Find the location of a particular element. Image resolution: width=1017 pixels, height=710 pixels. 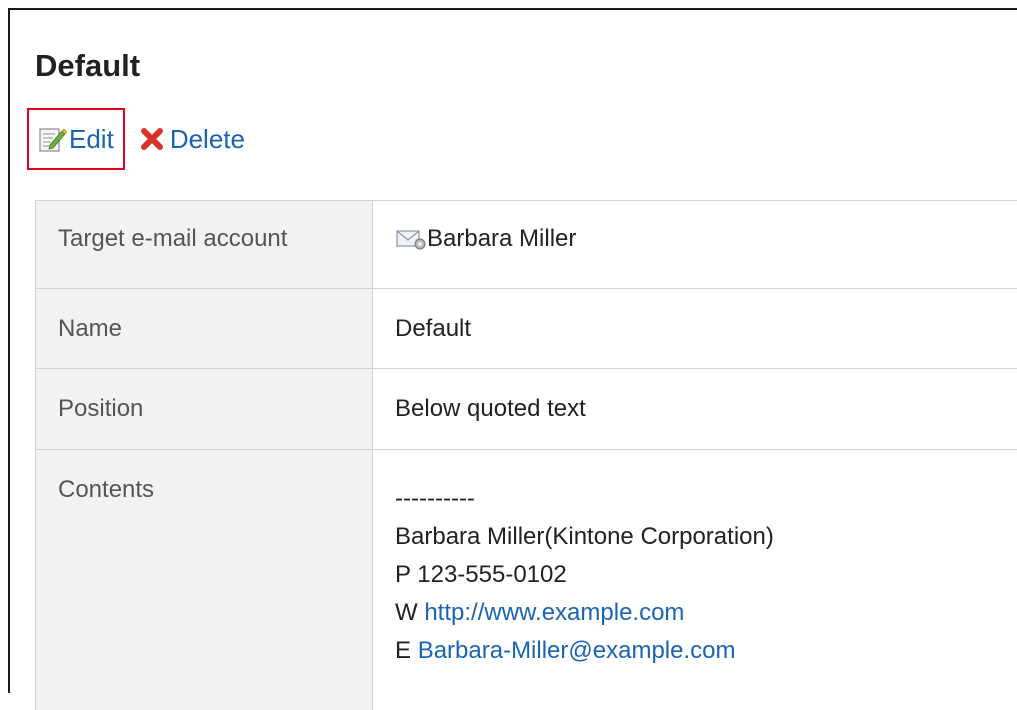

table-row: Target e-mail account Barbara Miller is located at coordinates (526, 245).